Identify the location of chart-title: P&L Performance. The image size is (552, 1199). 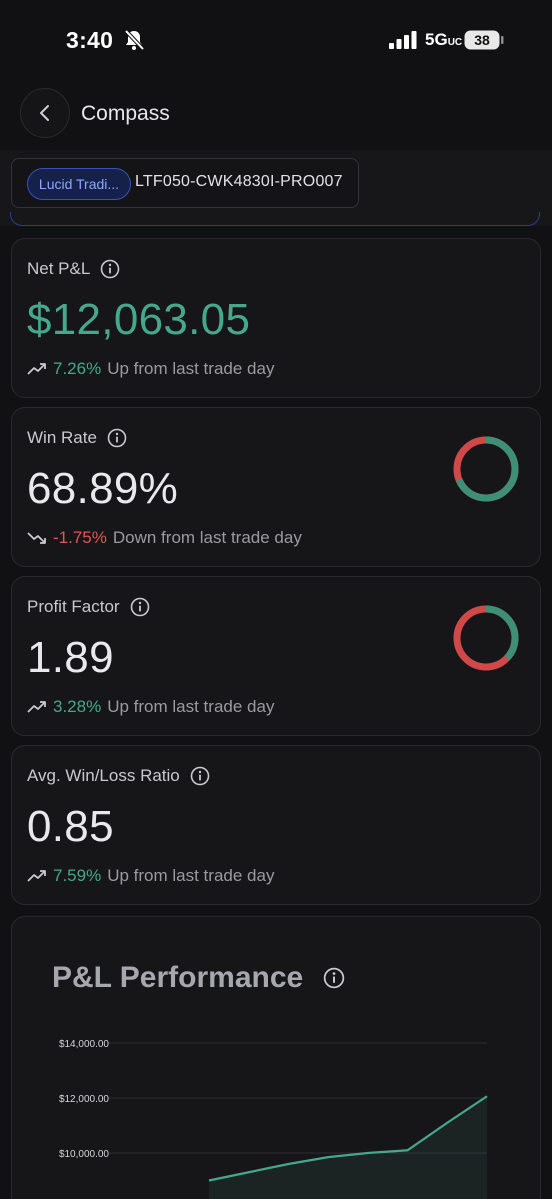
(198, 978).